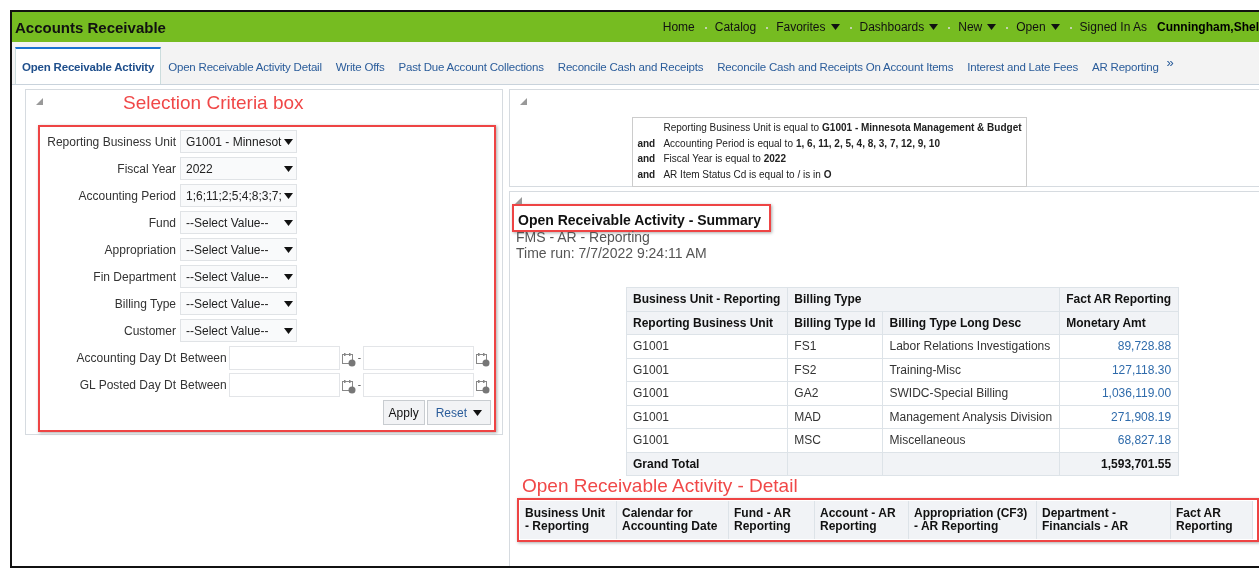  Describe the element at coordinates (899, 27) in the screenshot. I see `menu-link: Dashboards` at that location.